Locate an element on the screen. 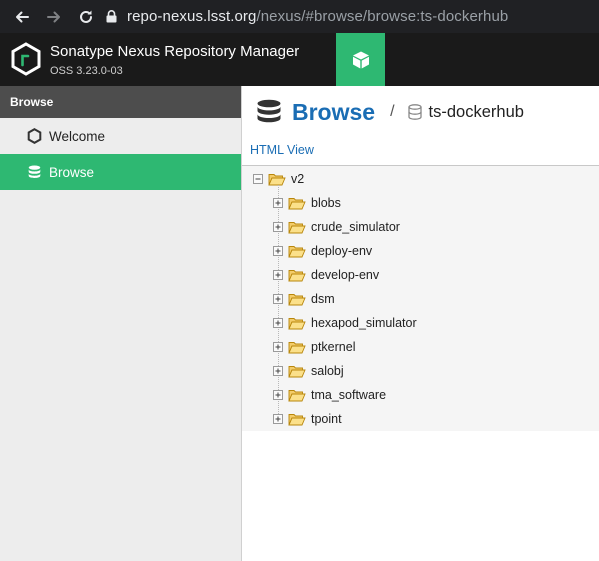 Image resolution: width=599 pixels, height=561 pixels. tree-node: salobj is located at coordinates (308, 371).